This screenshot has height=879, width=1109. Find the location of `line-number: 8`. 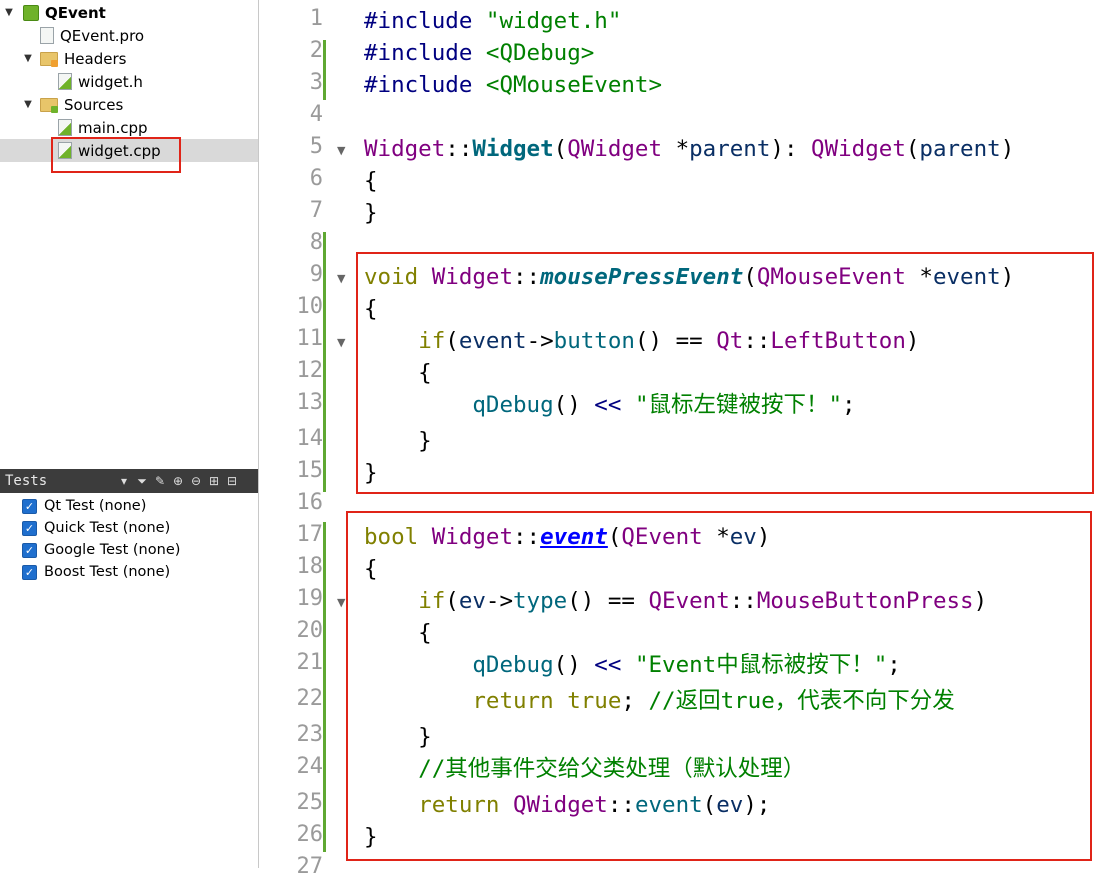

line-number: 8 is located at coordinates (316, 242).